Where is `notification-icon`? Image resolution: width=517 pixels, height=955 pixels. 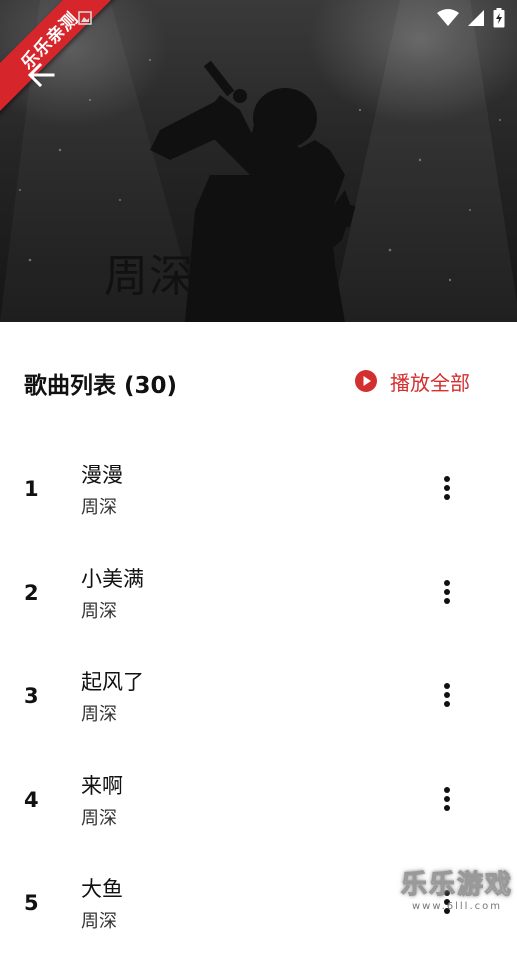
notification-icon is located at coordinates (85, 19).